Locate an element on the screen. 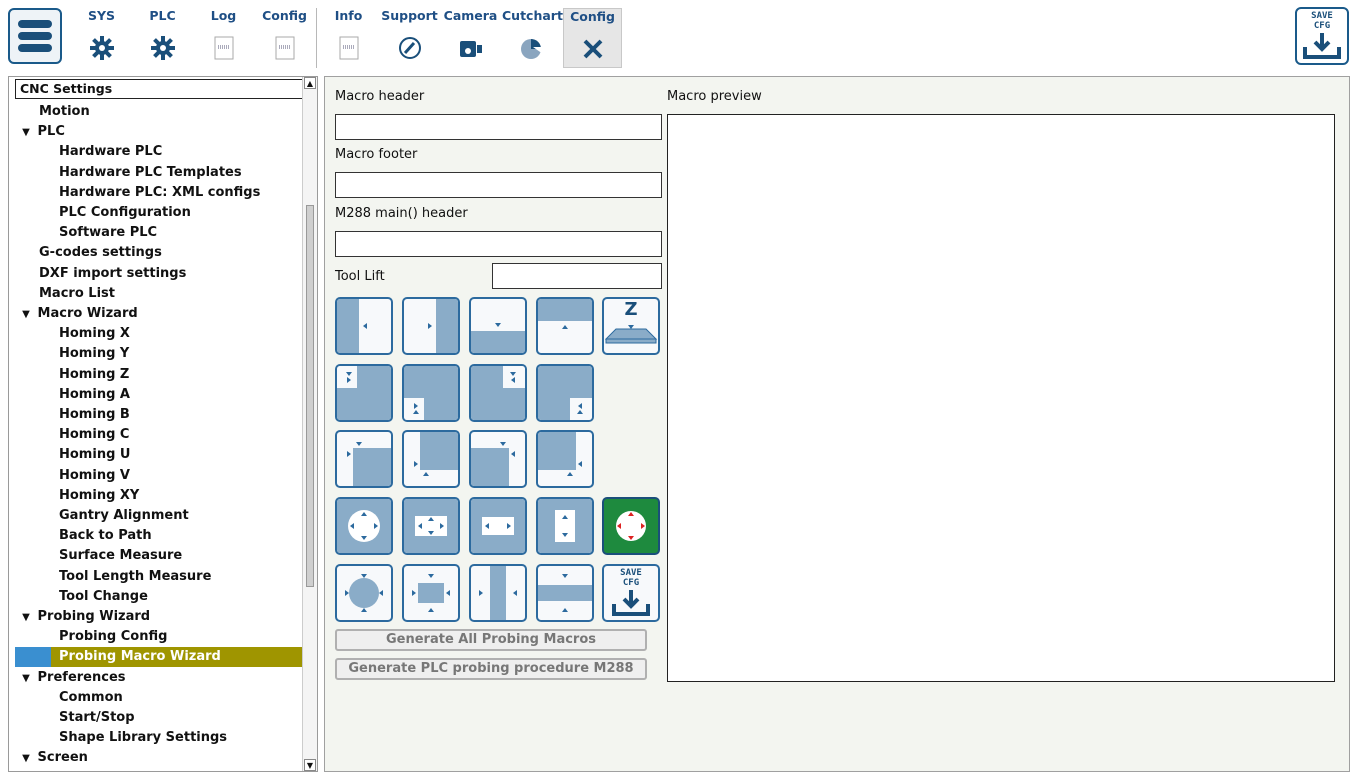 Image resolution: width=1358 pixels, height=778 pixels. probe-z-surface-button: Z is located at coordinates (631, 326).